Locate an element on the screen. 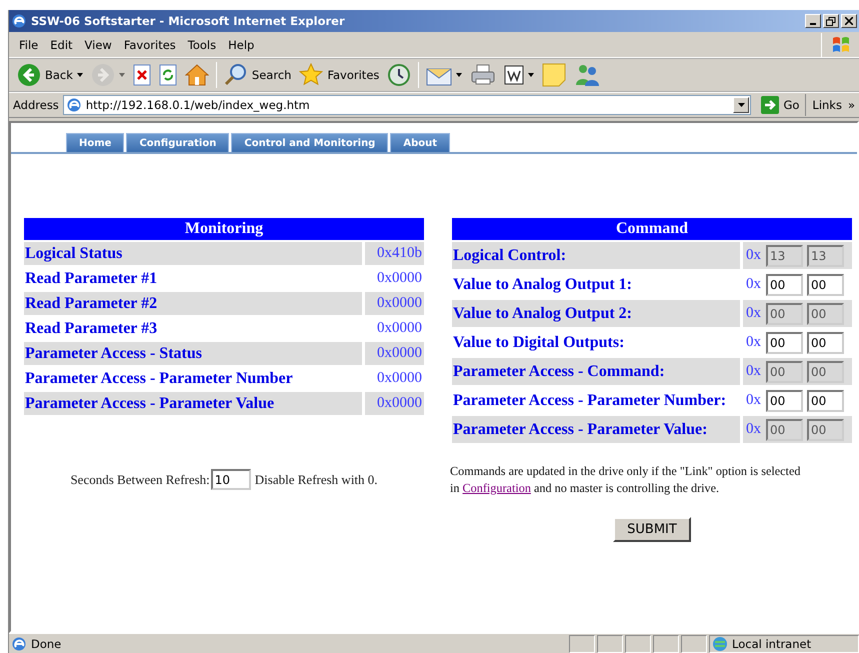 The height and width of the screenshot is (653, 859). row-value: 0x410b is located at coordinates (393, 253).